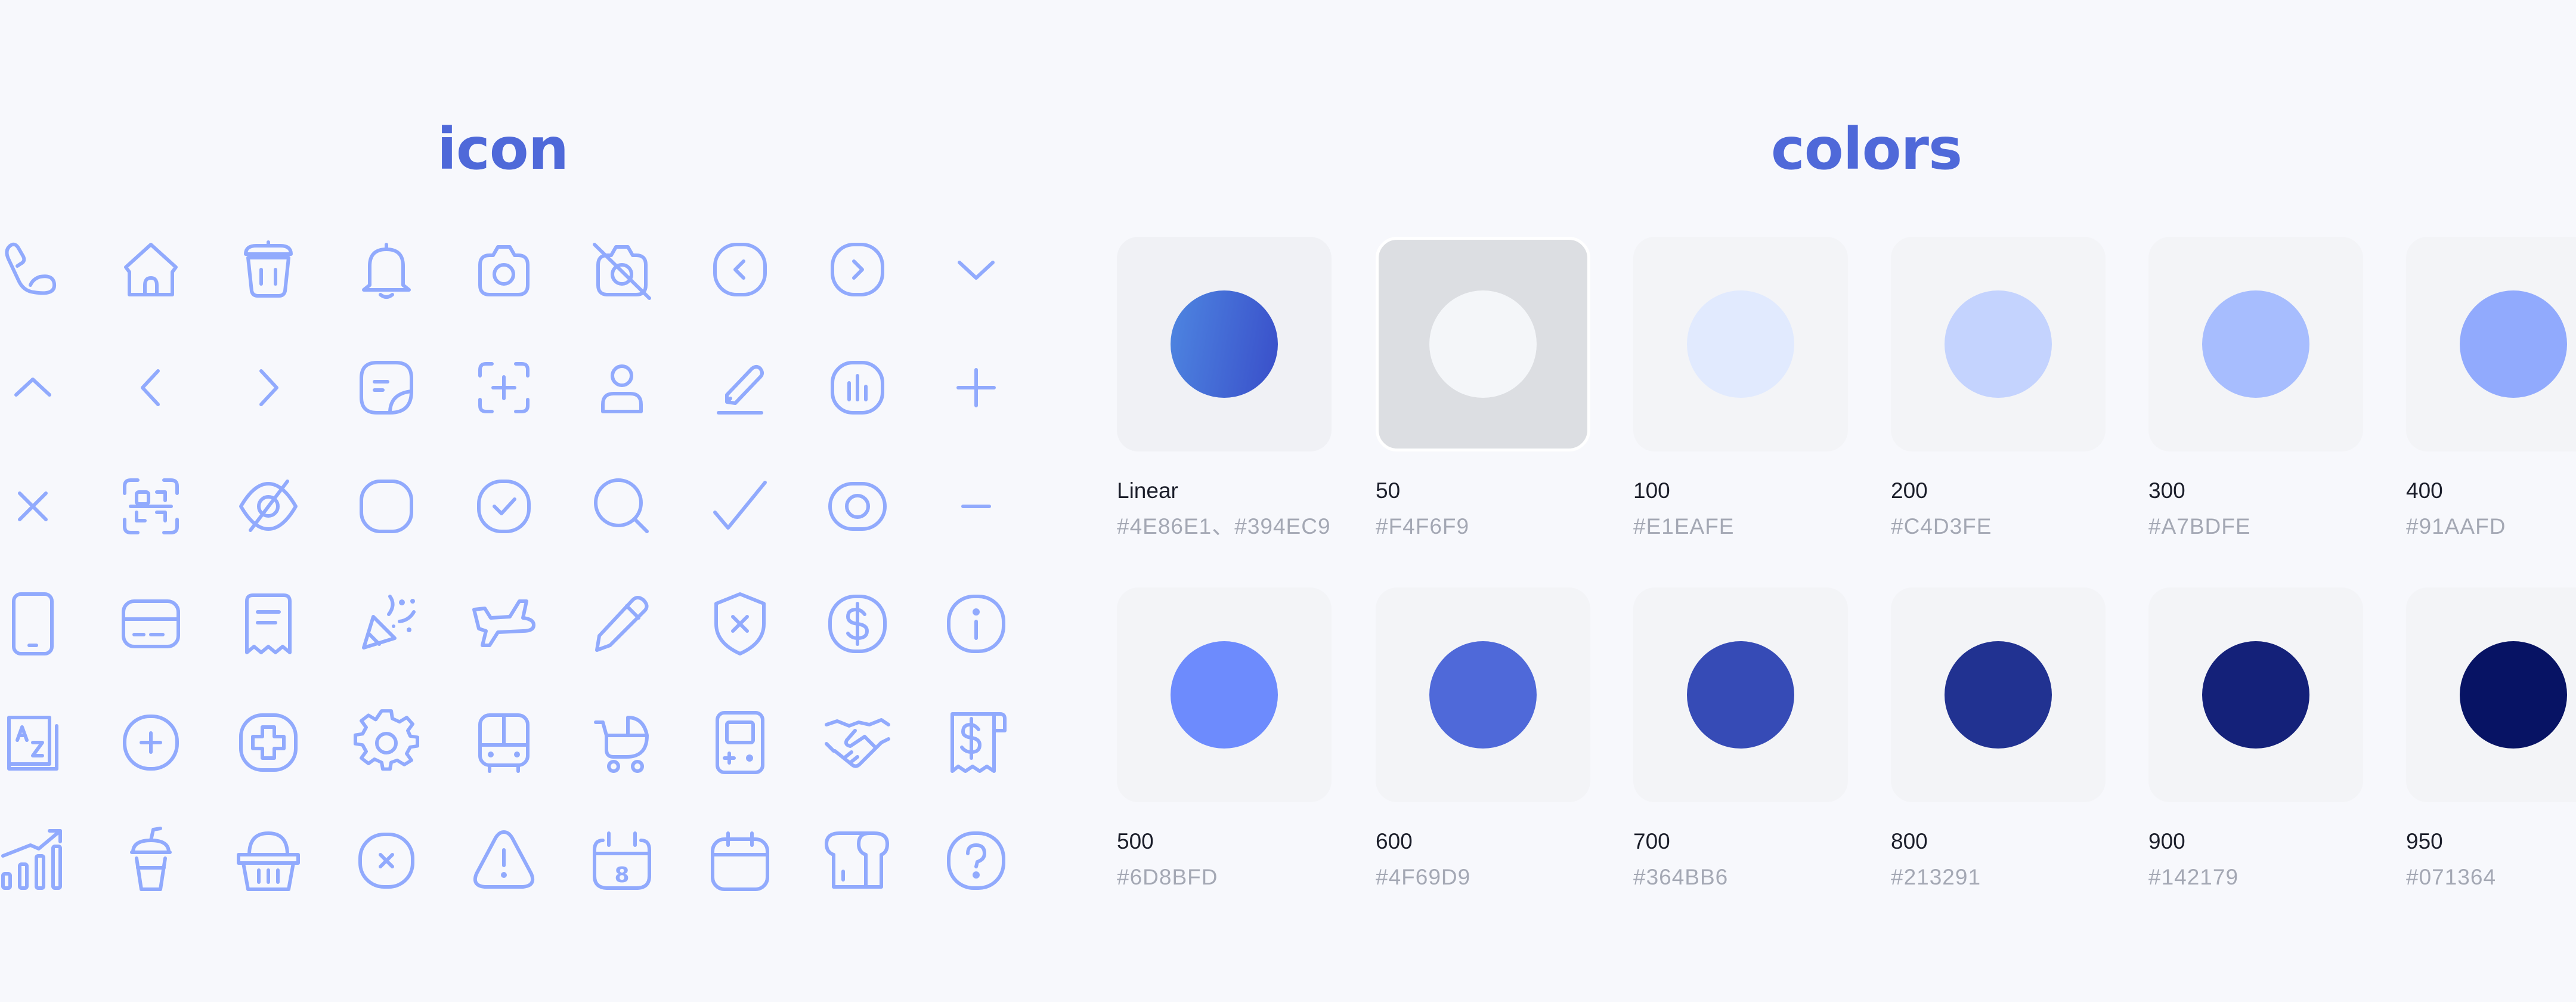 The height and width of the screenshot is (1002, 2576). Describe the element at coordinates (976, 742) in the screenshot. I see `invoice-dollar-icon` at that location.